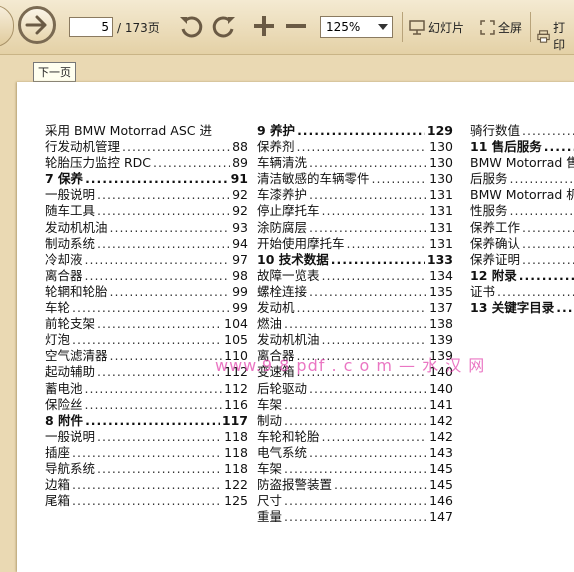 Image resolution: width=574 pixels, height=572 pixels. Describe the element at coordinates (146, 292) in the screenshot. I see `toc-entry: 轮辋和轮胎 99` at that location.